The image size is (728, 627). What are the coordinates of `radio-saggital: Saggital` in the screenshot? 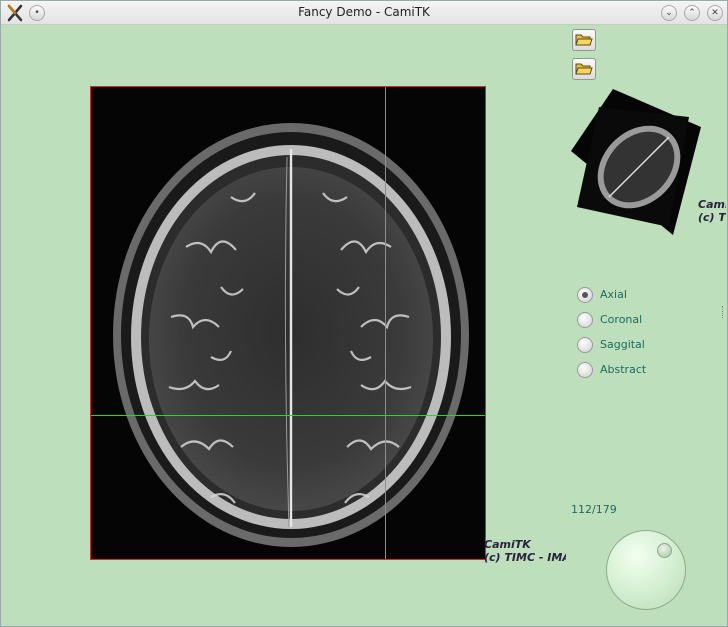 It's located at (637, 348).